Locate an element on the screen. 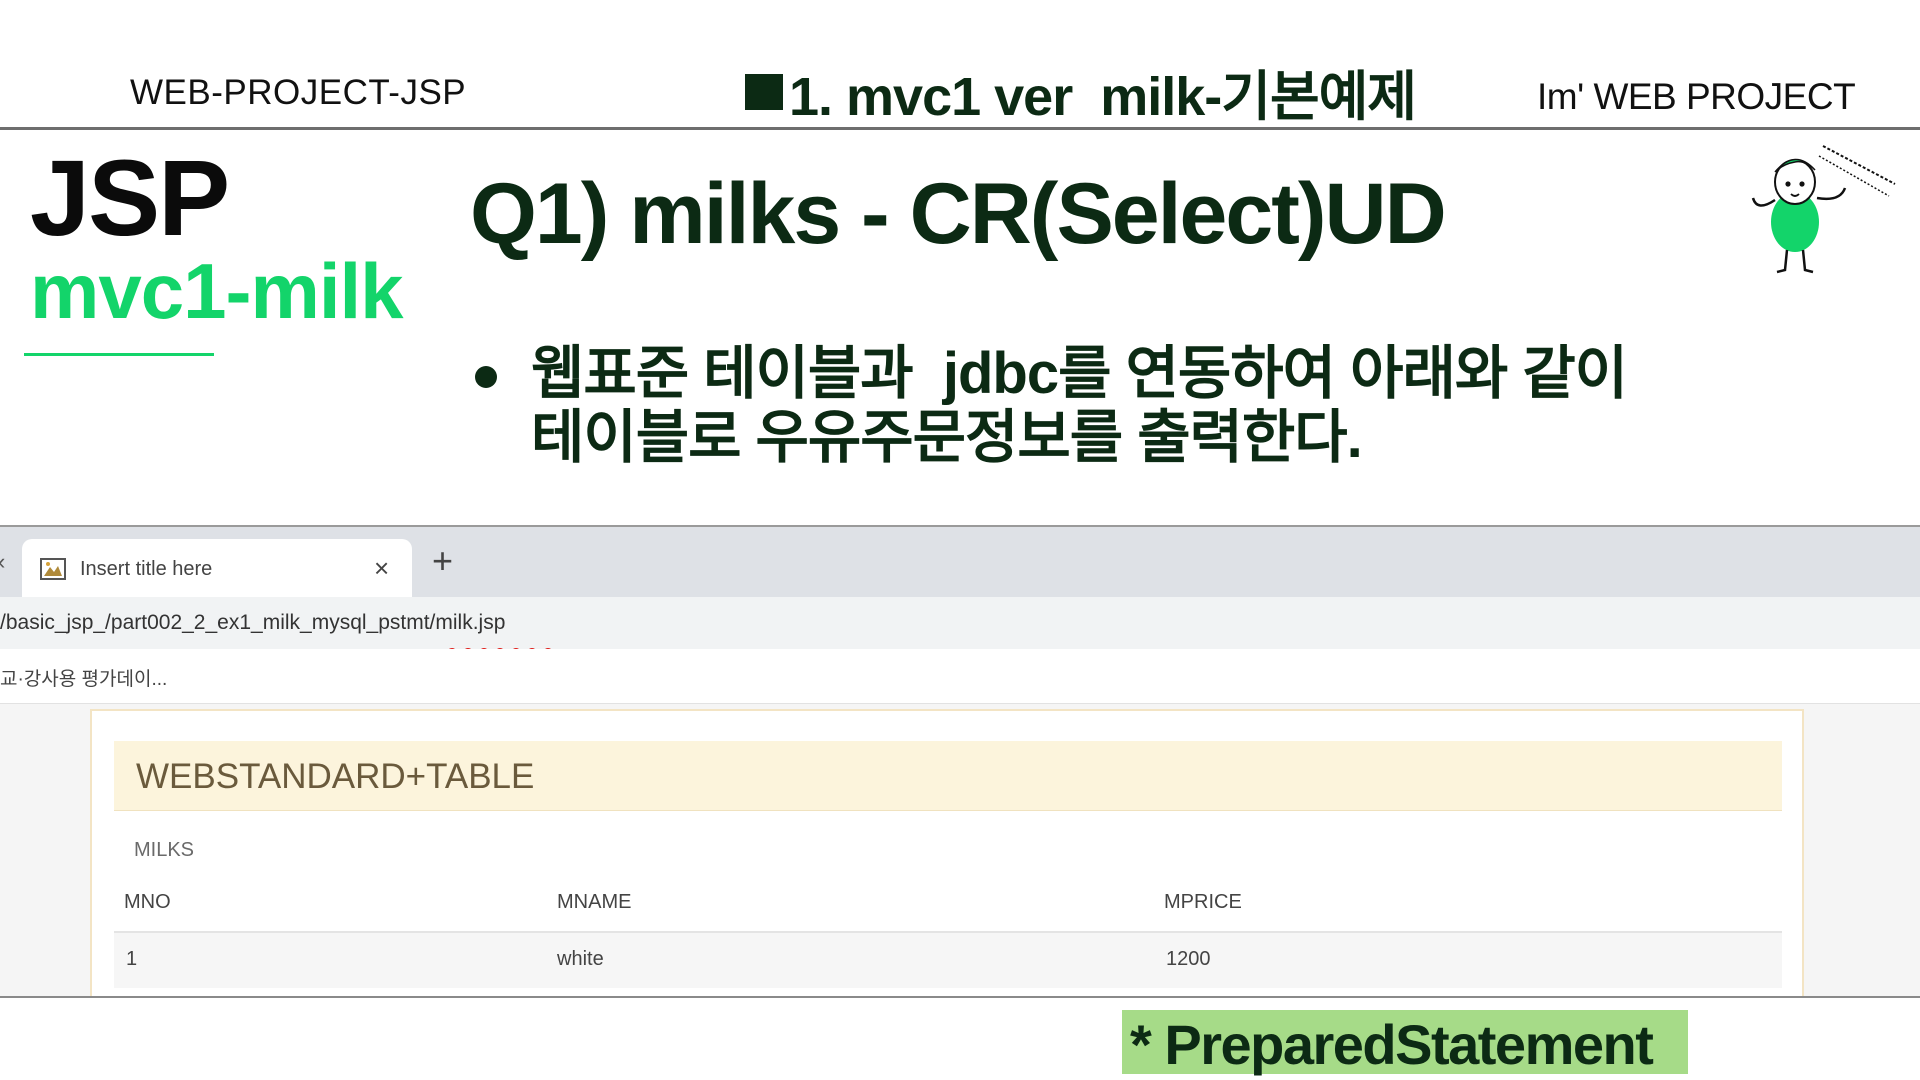 This screenshot has width=1920, height=1080. header-center-title: 1. mvc1 ver milk-기본예제 is located at coordinates (1081, 91).